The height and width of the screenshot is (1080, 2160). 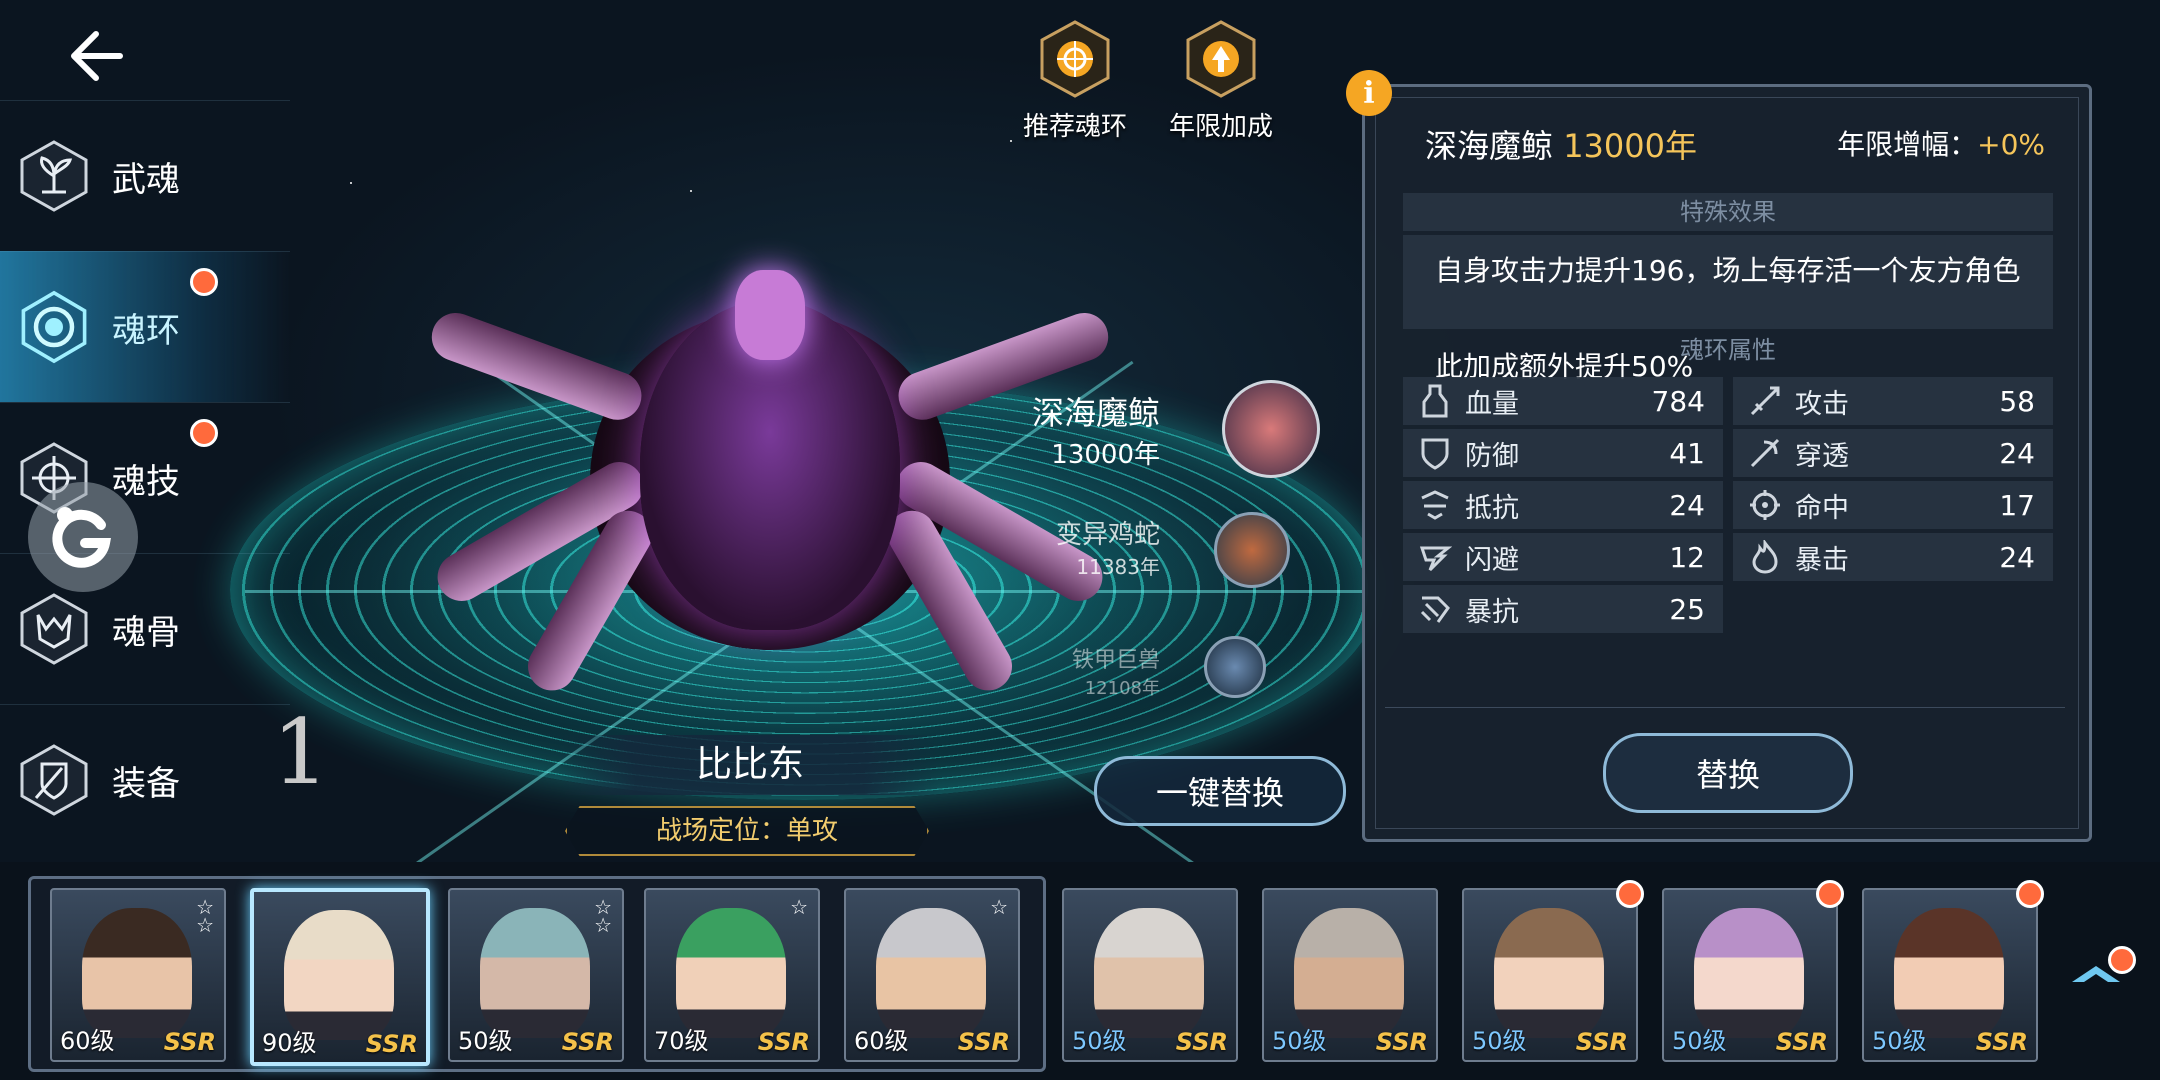 What do you see at coordinates (1728, 270) in the screenshot?
I see `special-effect-line: 自身攻击力提升196，场上每存活一个友方角色` at bounding box center [1728, 270].